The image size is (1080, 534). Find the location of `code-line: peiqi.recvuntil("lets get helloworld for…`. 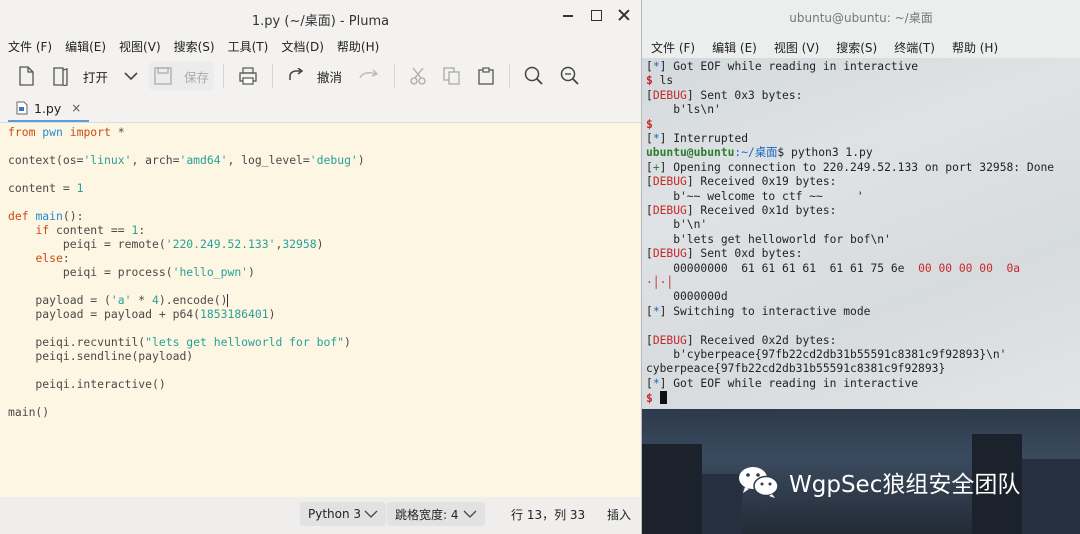

code-line: peiqi.recvuntil("lets get helloworld for… is located at coordinates (179, 342).